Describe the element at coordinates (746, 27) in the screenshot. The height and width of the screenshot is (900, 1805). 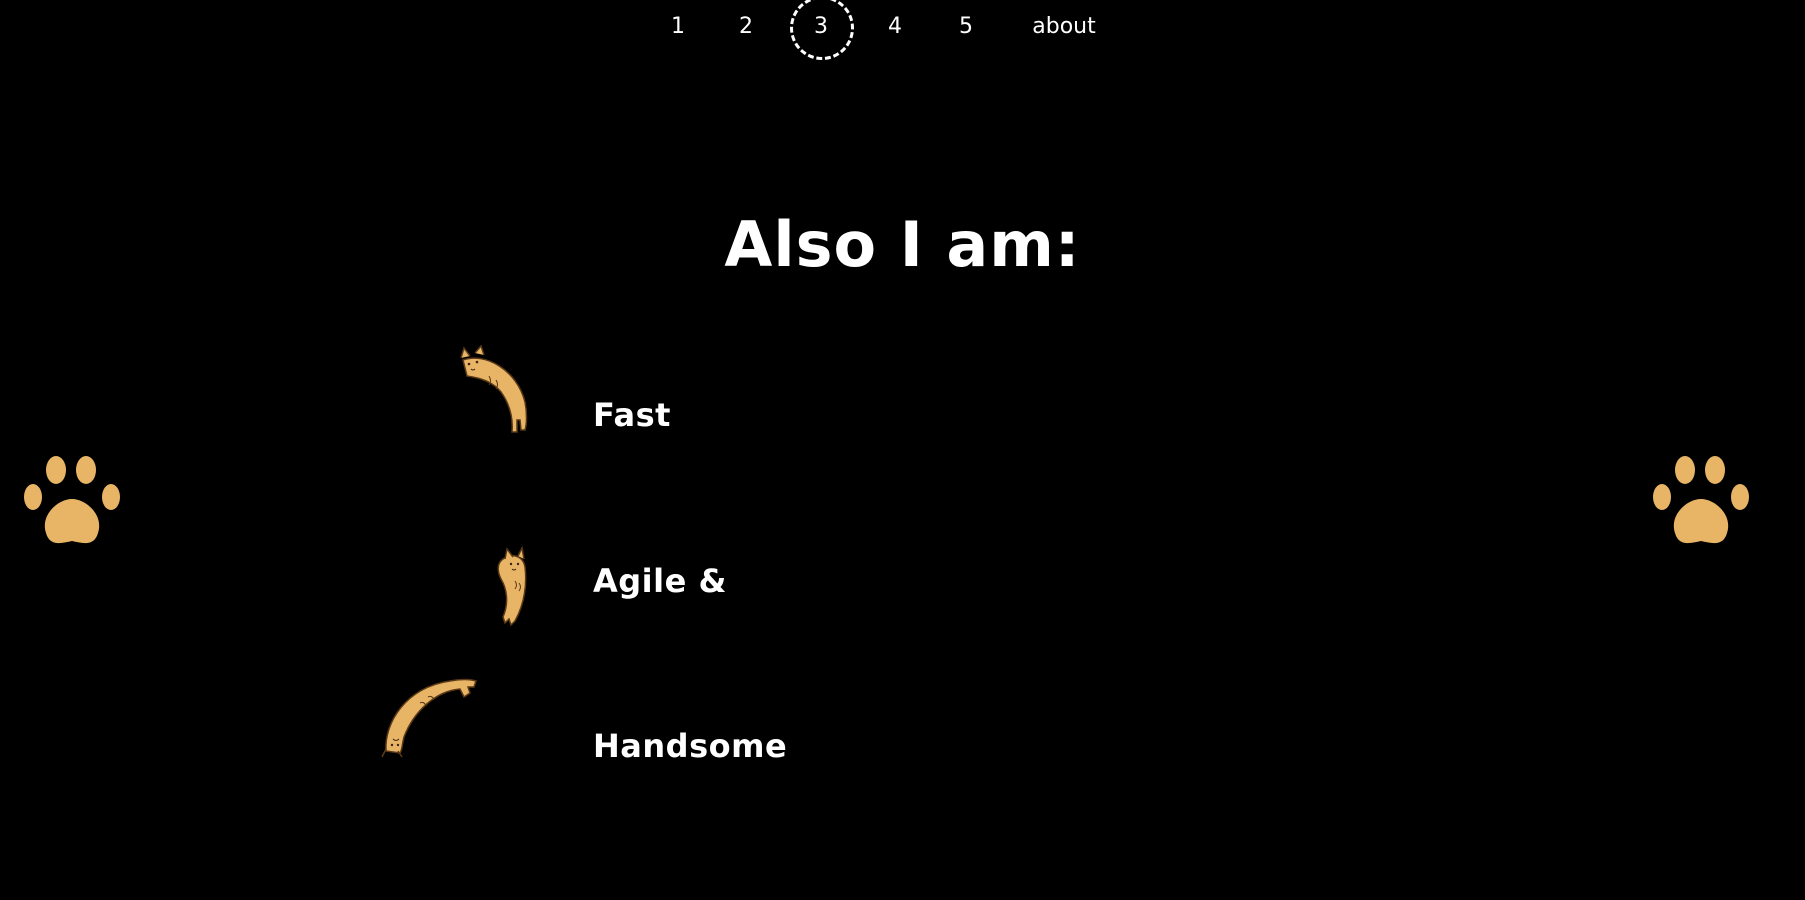
I see `nav-link-page-2: 2` at that location.